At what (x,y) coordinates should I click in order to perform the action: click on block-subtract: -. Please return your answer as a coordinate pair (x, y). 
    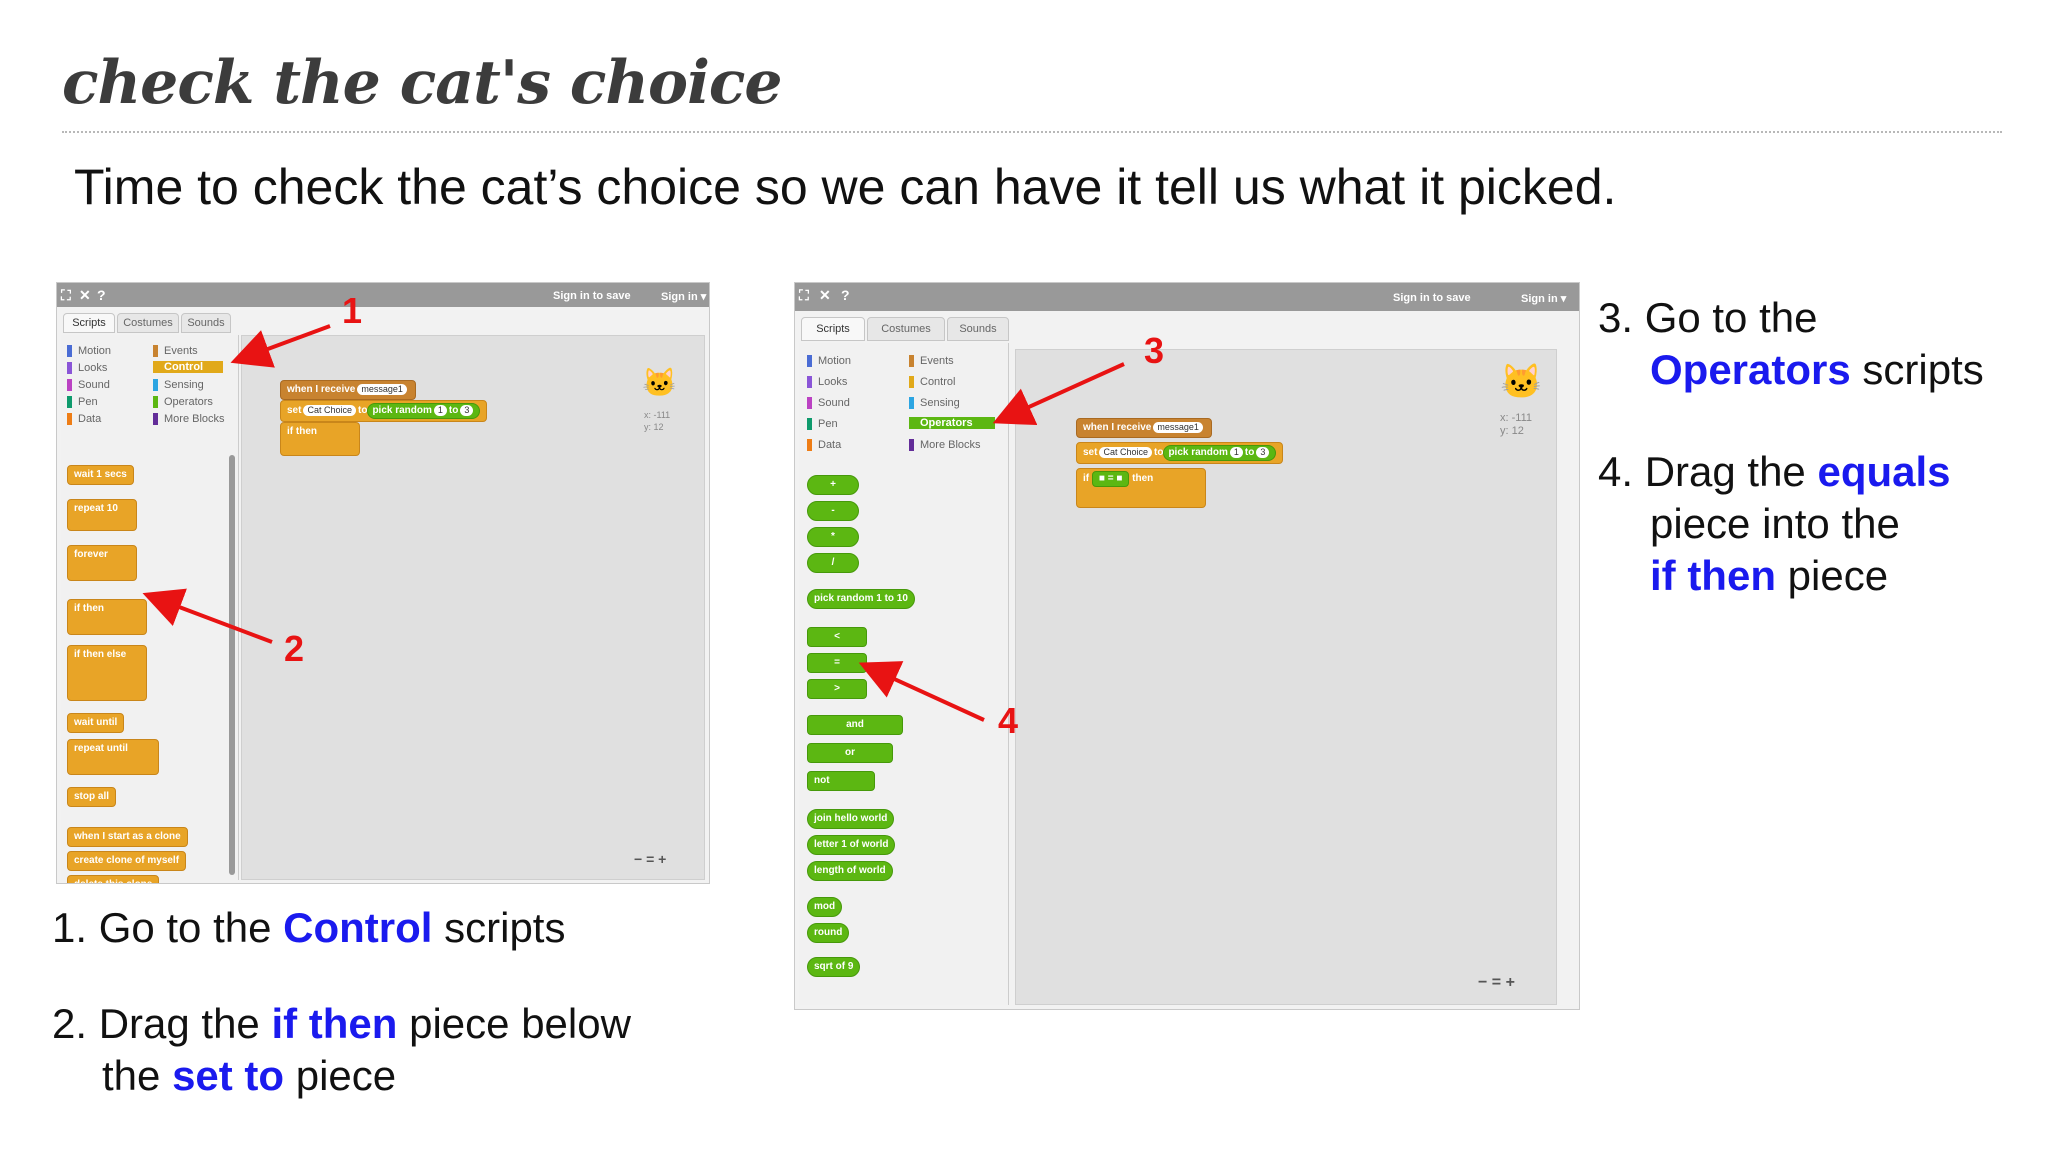
    Looking at the image, I should click on (833, 511).